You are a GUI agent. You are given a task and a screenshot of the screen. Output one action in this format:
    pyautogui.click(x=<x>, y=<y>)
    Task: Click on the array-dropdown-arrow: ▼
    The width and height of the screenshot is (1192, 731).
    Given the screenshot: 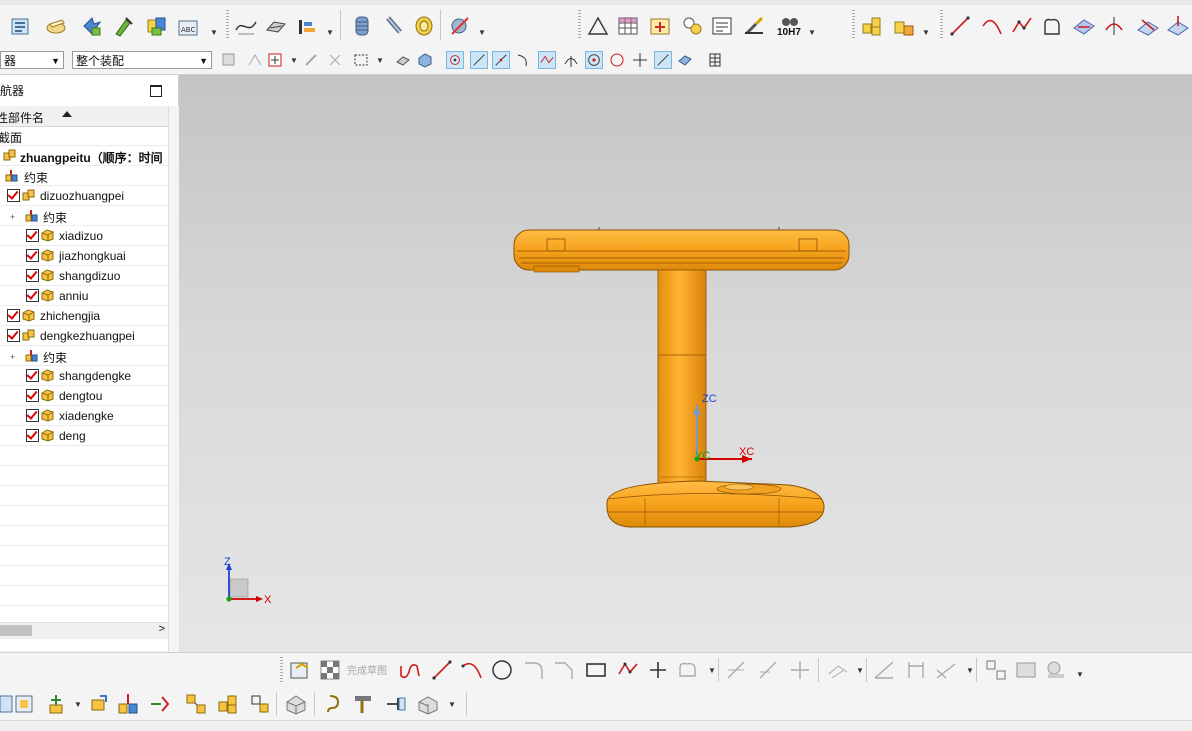 What is the action you would take?
    pyautogui.click(x=926, y=32)
    